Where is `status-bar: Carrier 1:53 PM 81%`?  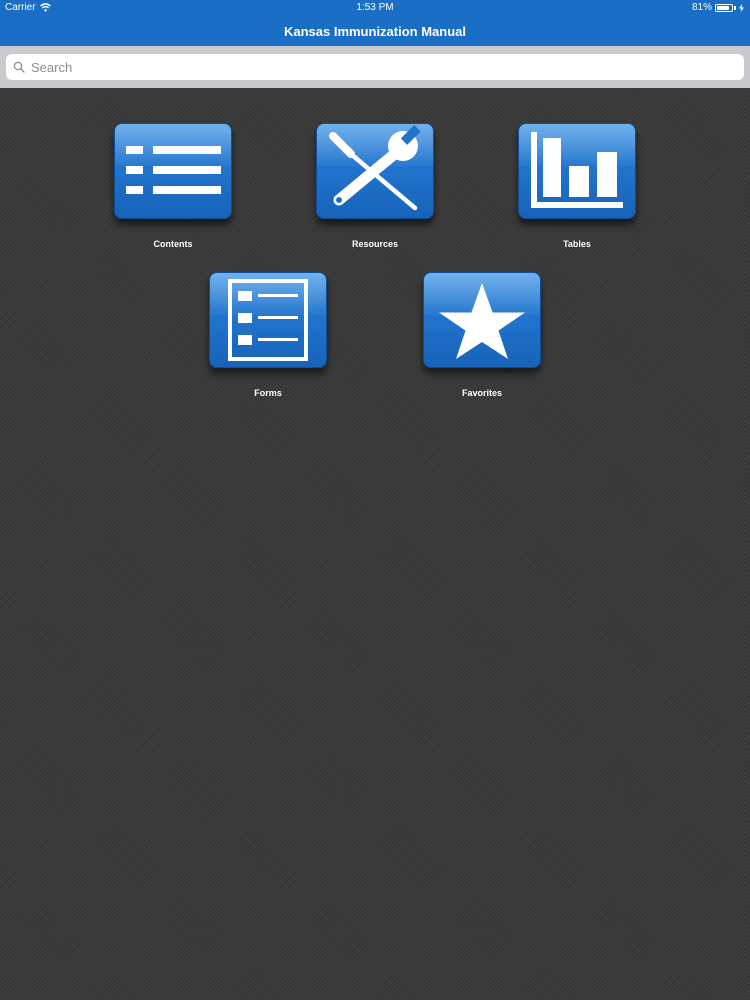 status-bar: Carrier 1:53 PM 81% is located at coordinates (375, 8).